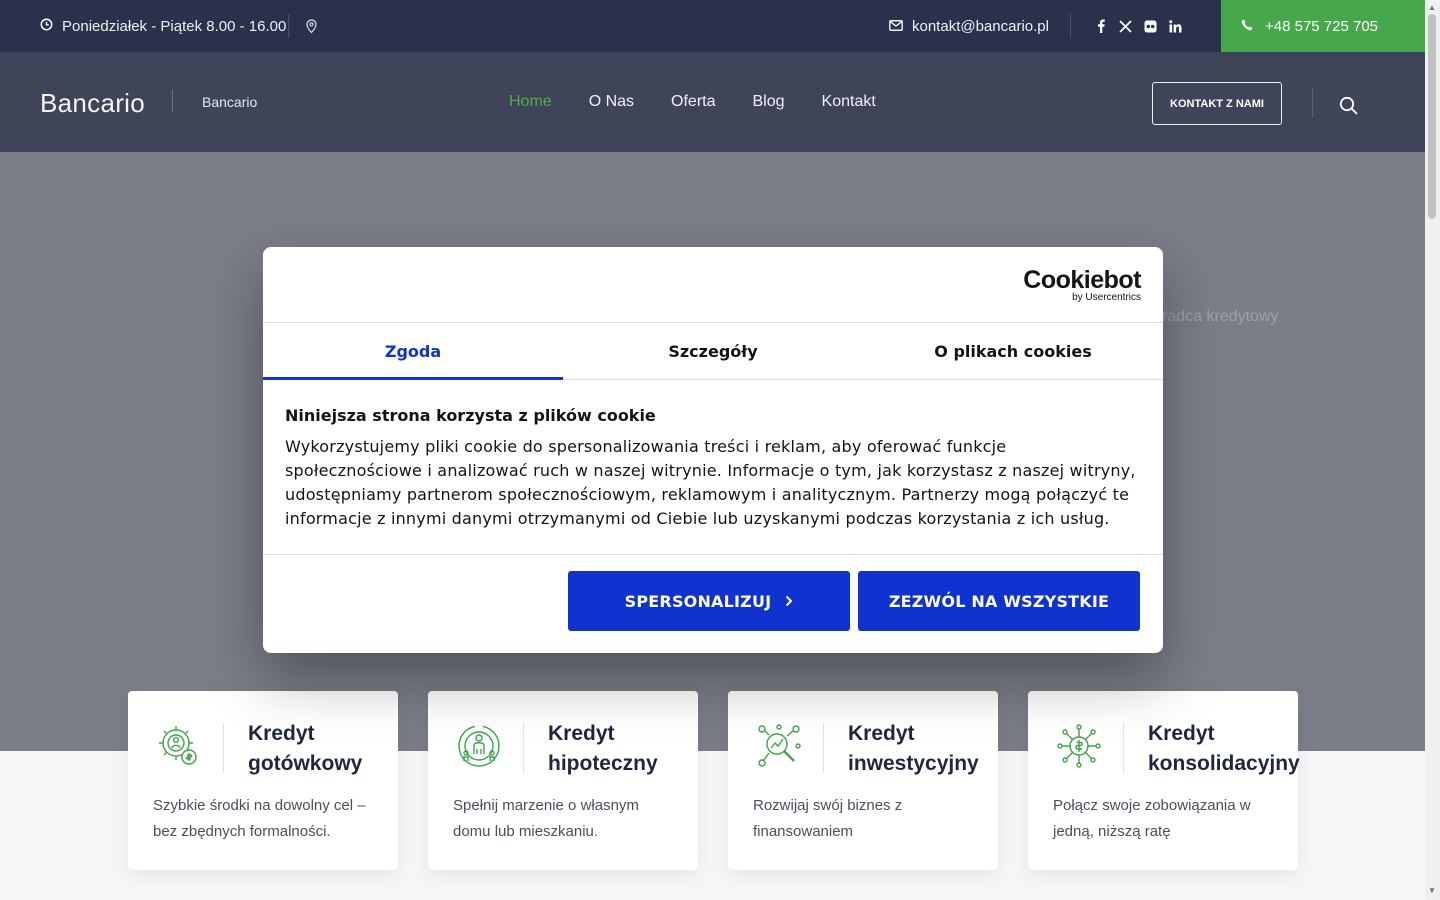 The width and height of the screenshot is (1440, 900). I want to click on tab-zgoda: Zgoda, so click(413, 351).